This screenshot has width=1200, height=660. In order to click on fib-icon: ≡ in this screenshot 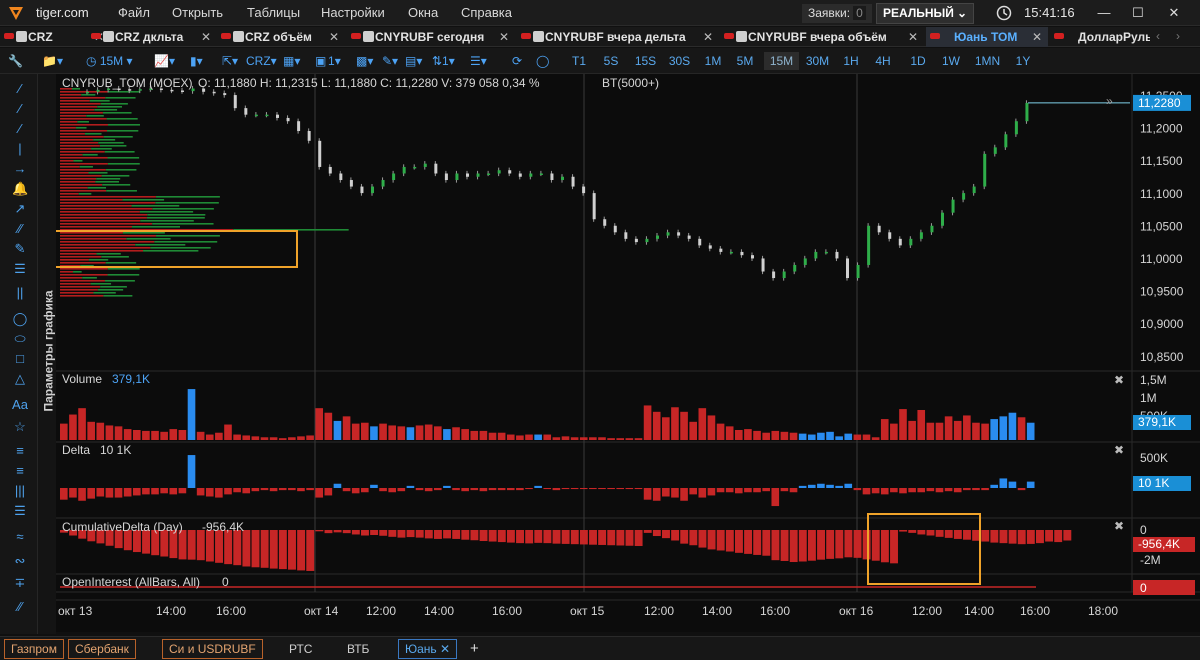, I will do `click(20, 451)`.